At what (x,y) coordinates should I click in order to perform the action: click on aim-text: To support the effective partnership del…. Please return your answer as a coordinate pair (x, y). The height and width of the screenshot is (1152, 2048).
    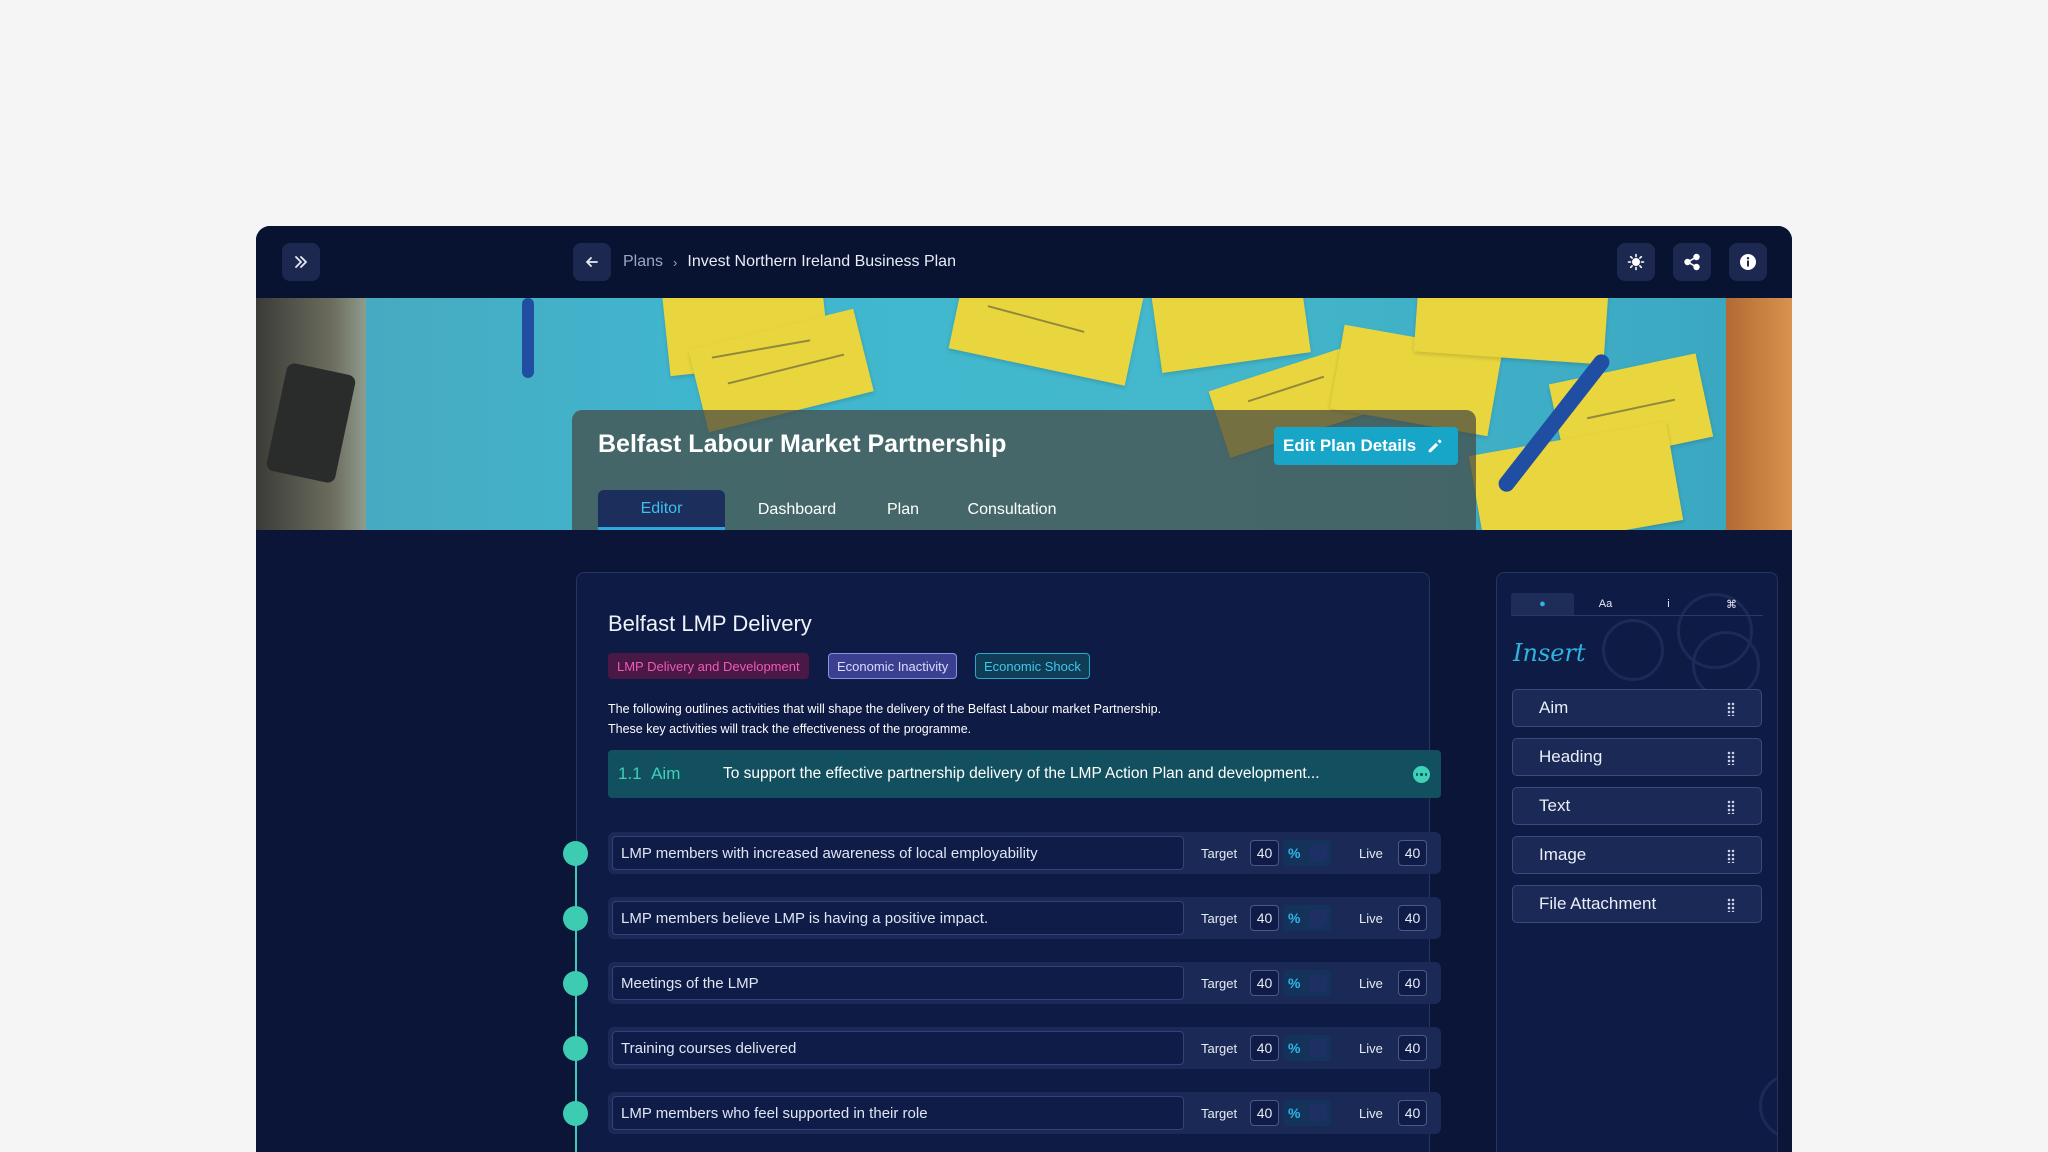
    Looking at the image, I should click on (1021, 773).